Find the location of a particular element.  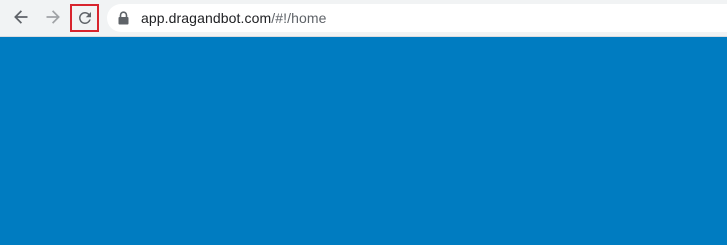

url-host: app.dragandbot.com is located at coordinates (206, 18).